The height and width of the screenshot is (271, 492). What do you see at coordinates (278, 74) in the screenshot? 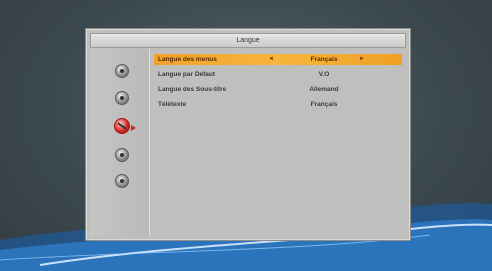
I see `row-default-language: Langue par Défaut V.O` at bounding box center [278, 74].